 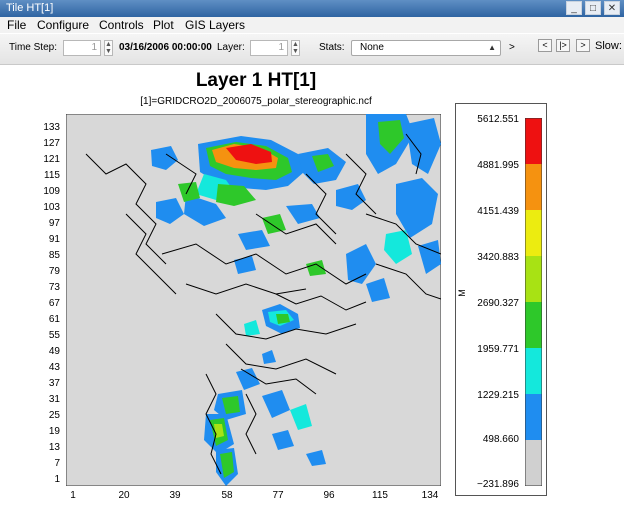 I want to click on stats-select-value: None, so click(x=372, y=47).